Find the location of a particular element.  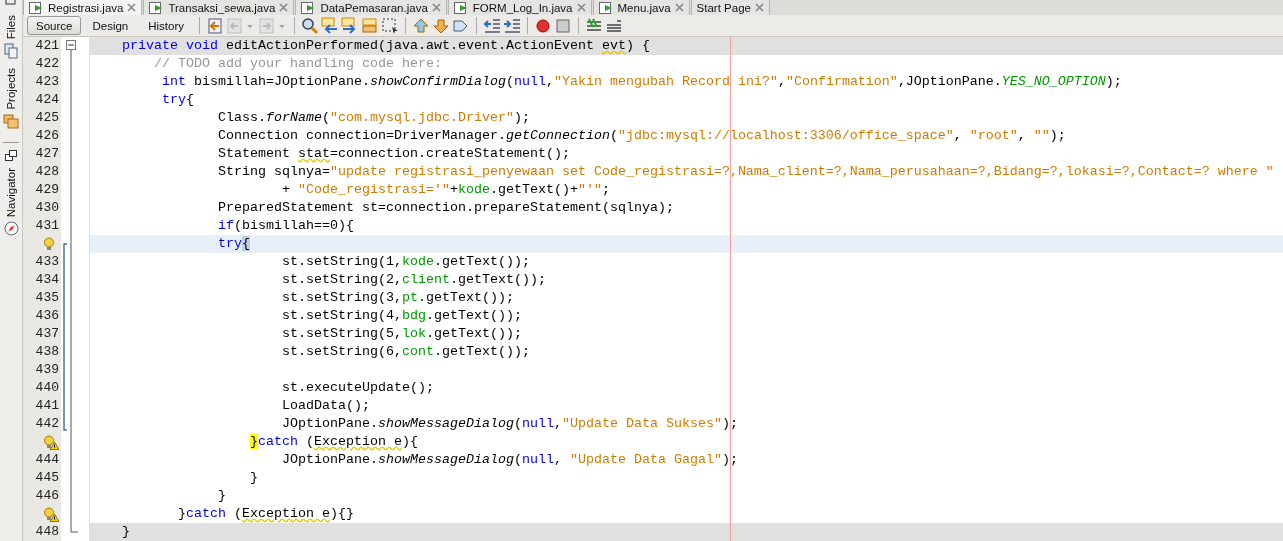

code-line: String sqlnya="update registrasi_penyewaan set Code_registrasi=?,Nama_client=?,Nama_perusahaan=?,Bidang=?,lokasi=?,Contact=? where " is located at coordinates (746, 171).